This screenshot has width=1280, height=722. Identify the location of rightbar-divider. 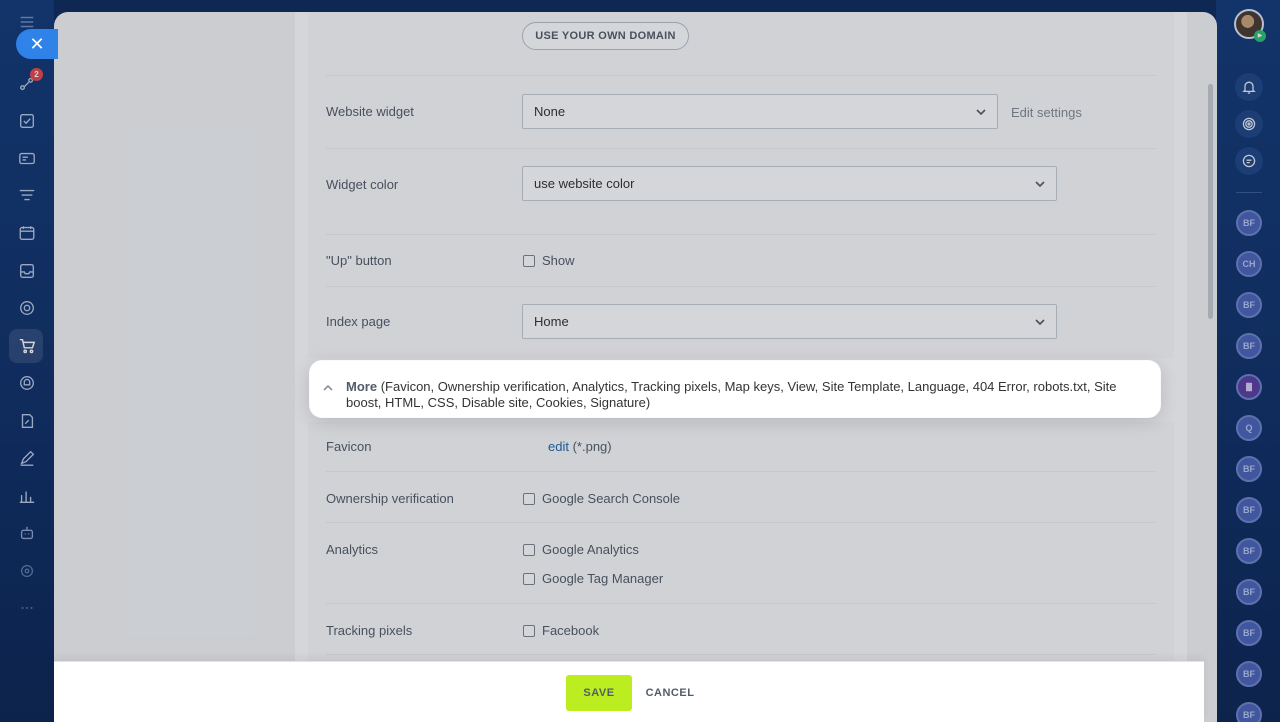
(1249, 192).